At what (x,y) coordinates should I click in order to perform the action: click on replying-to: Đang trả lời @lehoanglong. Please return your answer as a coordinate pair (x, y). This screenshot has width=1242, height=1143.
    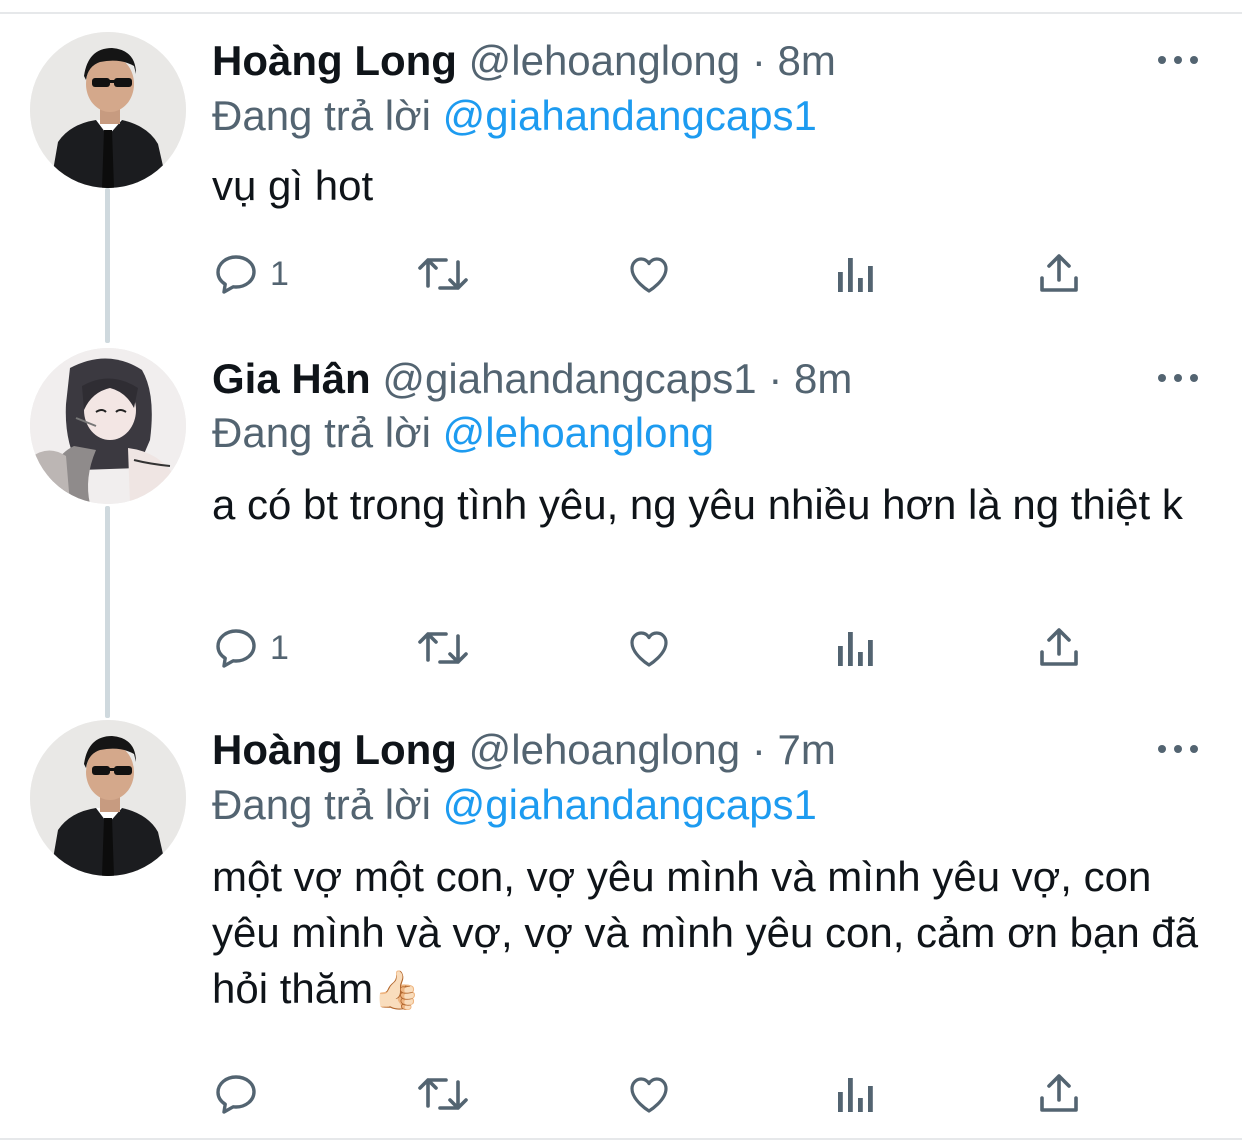
    Looking at the image, I should click on (463, 433).